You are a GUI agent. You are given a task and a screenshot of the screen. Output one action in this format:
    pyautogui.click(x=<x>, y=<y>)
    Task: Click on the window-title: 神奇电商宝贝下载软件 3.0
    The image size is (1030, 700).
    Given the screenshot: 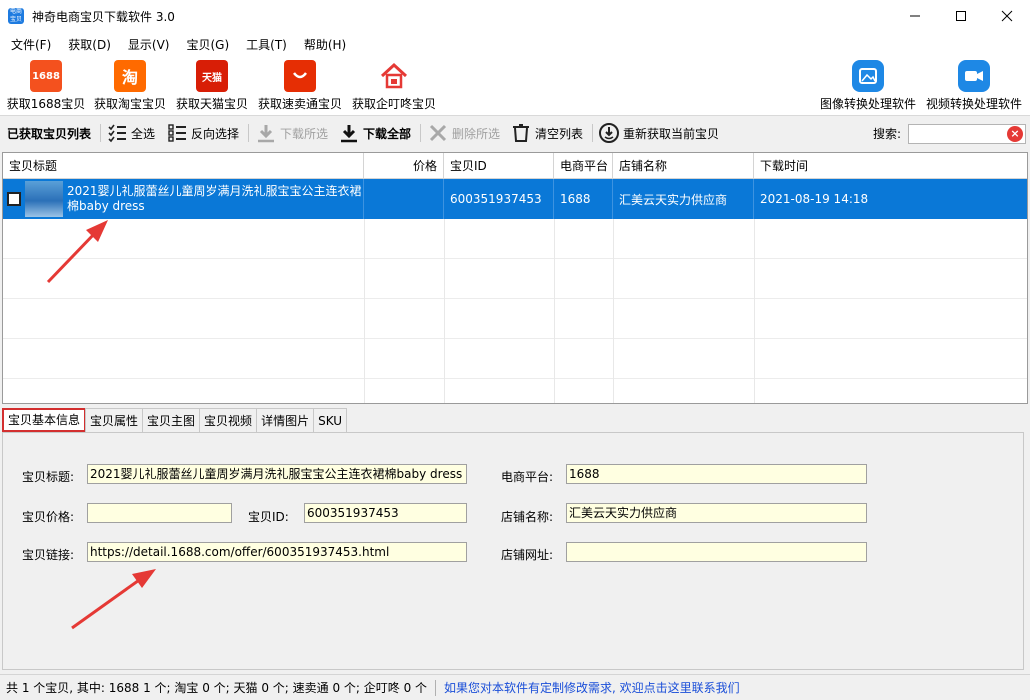 What is the action you would take?
    pyautogui.click(x=103, y=16)
    